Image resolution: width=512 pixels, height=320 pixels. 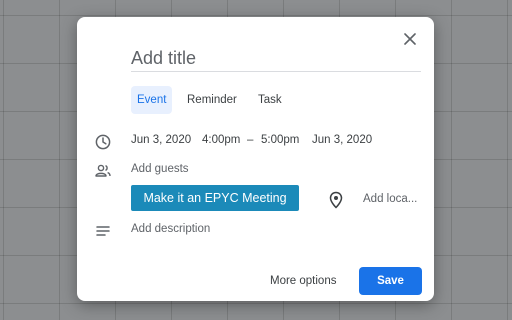 I want to click on title-input, so click(x=276, y=58).